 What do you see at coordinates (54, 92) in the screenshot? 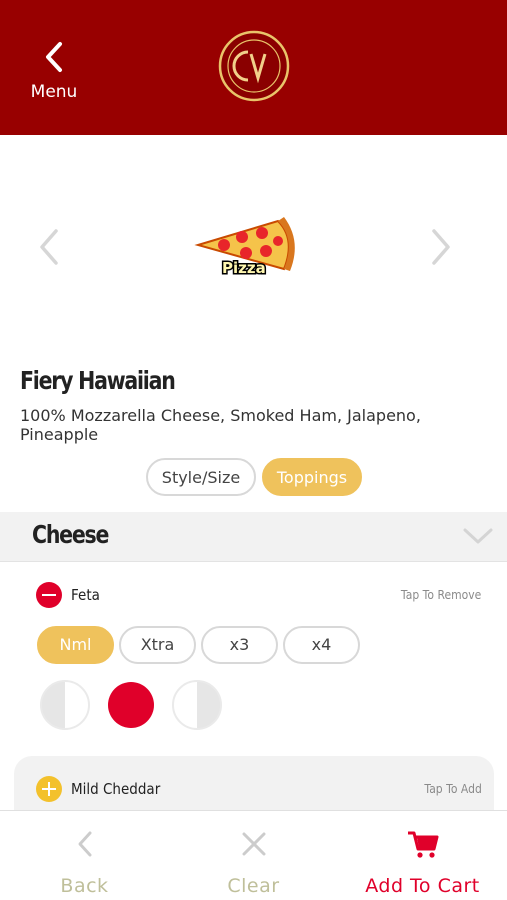
I see `menu-back-label: Menu` at bounding box center [54, 92].